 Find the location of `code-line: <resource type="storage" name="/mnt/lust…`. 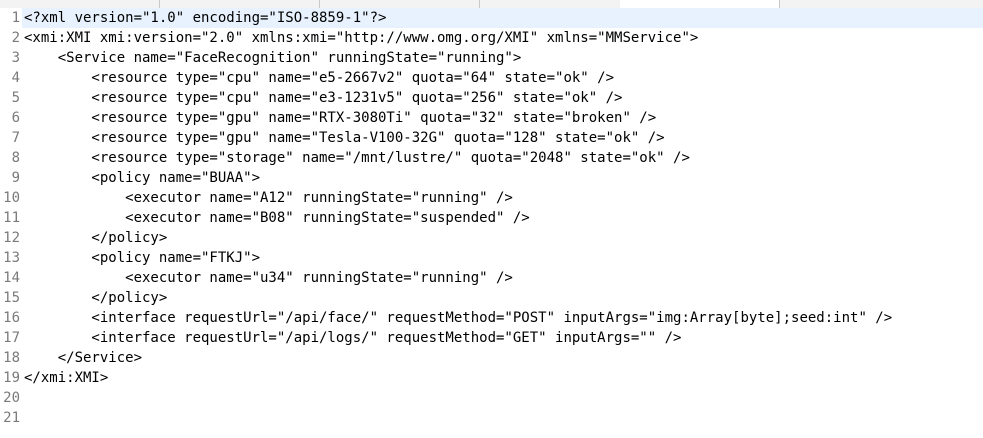

code-line: <resource type="storage" name="/mnt/lust… is located at coordinates (356, 158).